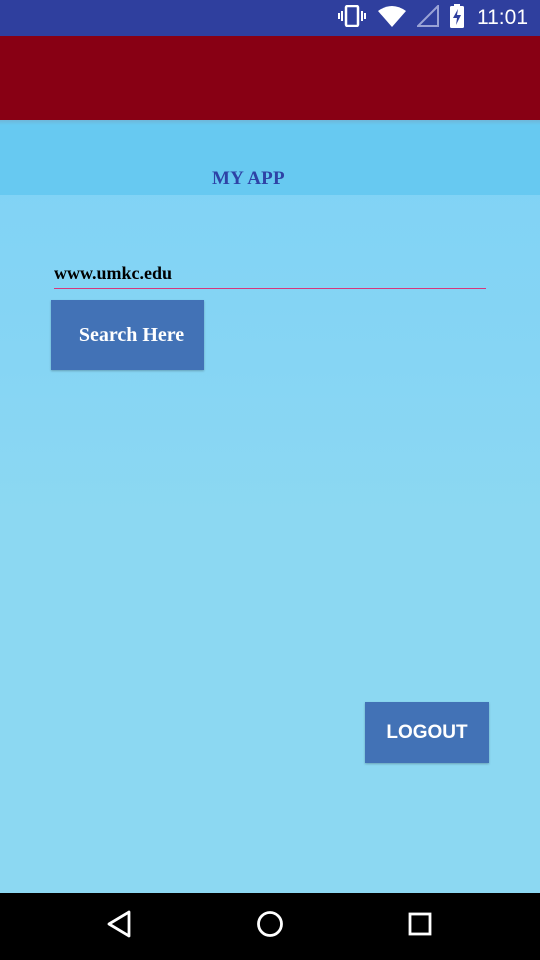  Describe the element at coordinates (127, 335) in the screenshot. I see `search-button: Search Here` at that location.